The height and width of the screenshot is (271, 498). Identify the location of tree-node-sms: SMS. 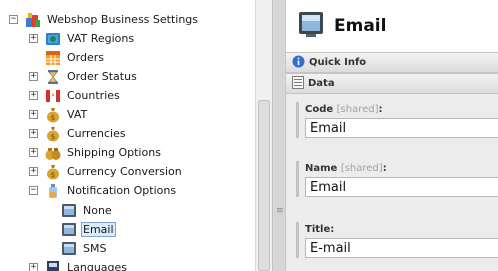
(84, 248).